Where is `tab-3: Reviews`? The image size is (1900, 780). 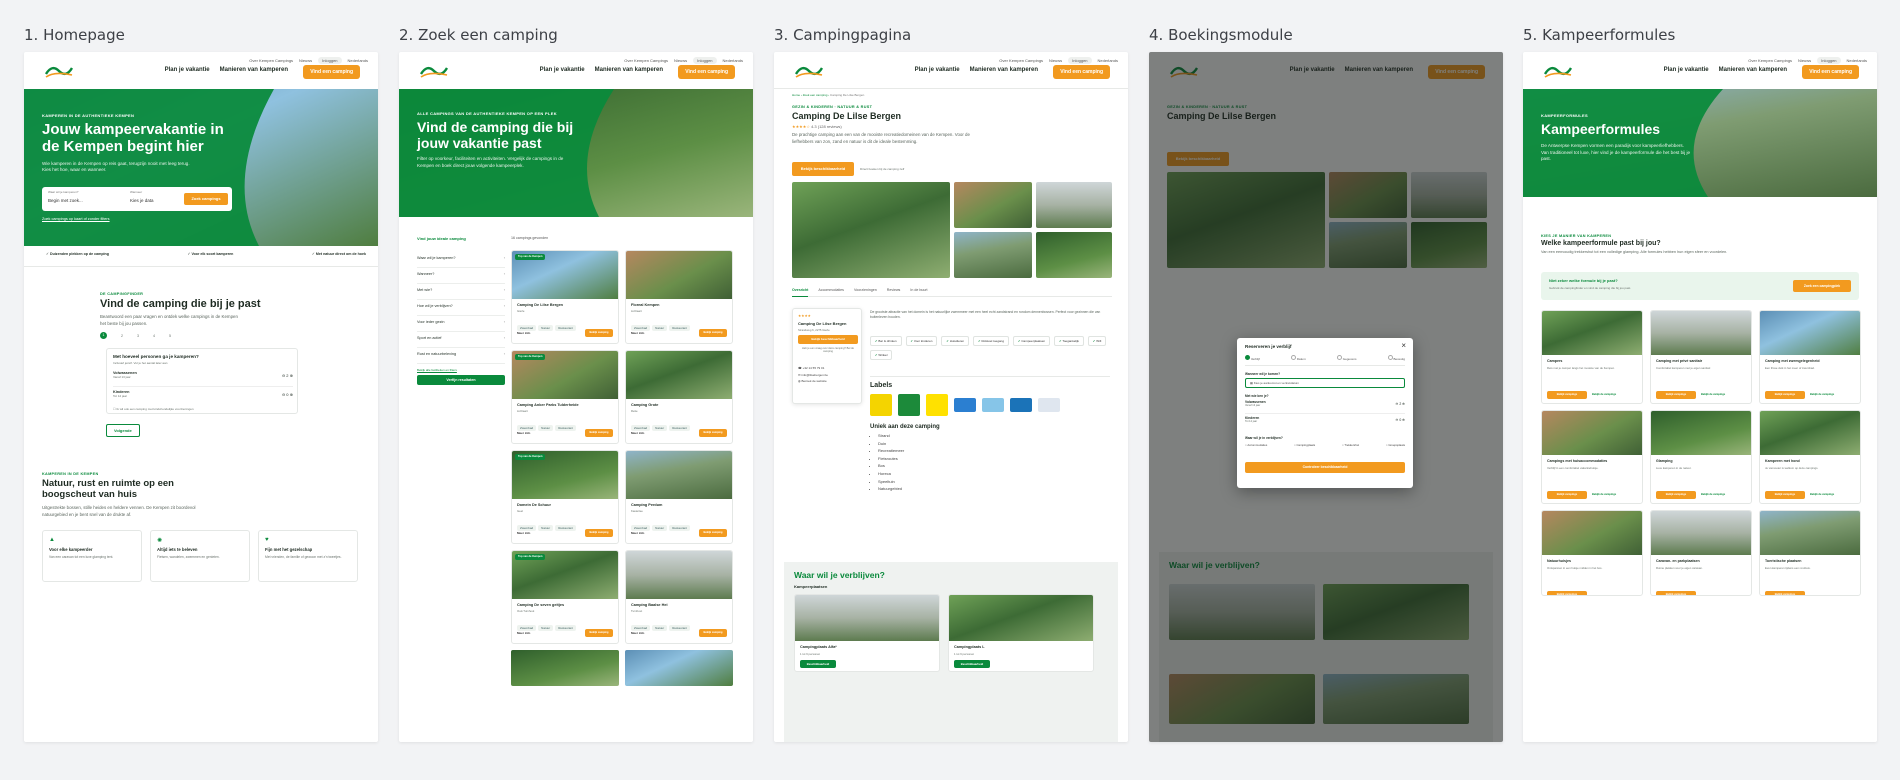
tab-3: Reviews is located at coordinates (894, 290).